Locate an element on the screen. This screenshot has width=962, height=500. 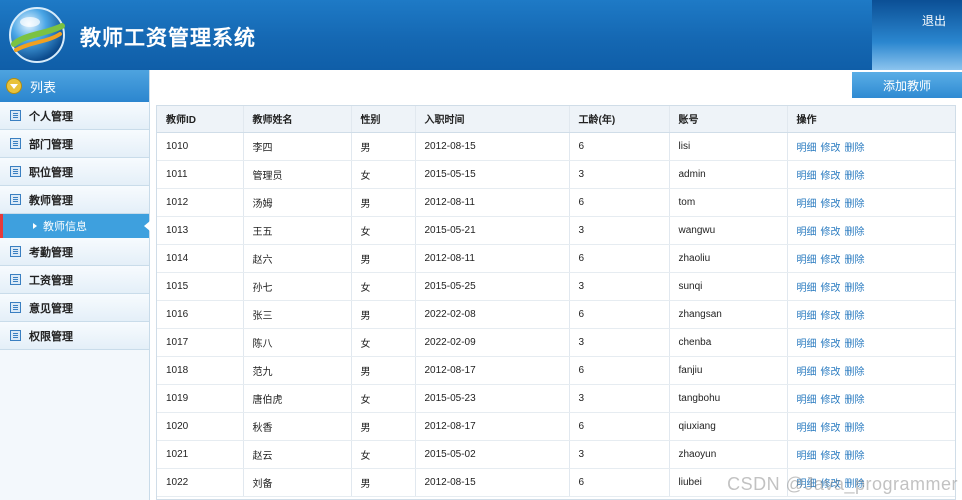
app-title: 教师工资管理系统 is located at coordinates (168, 38).